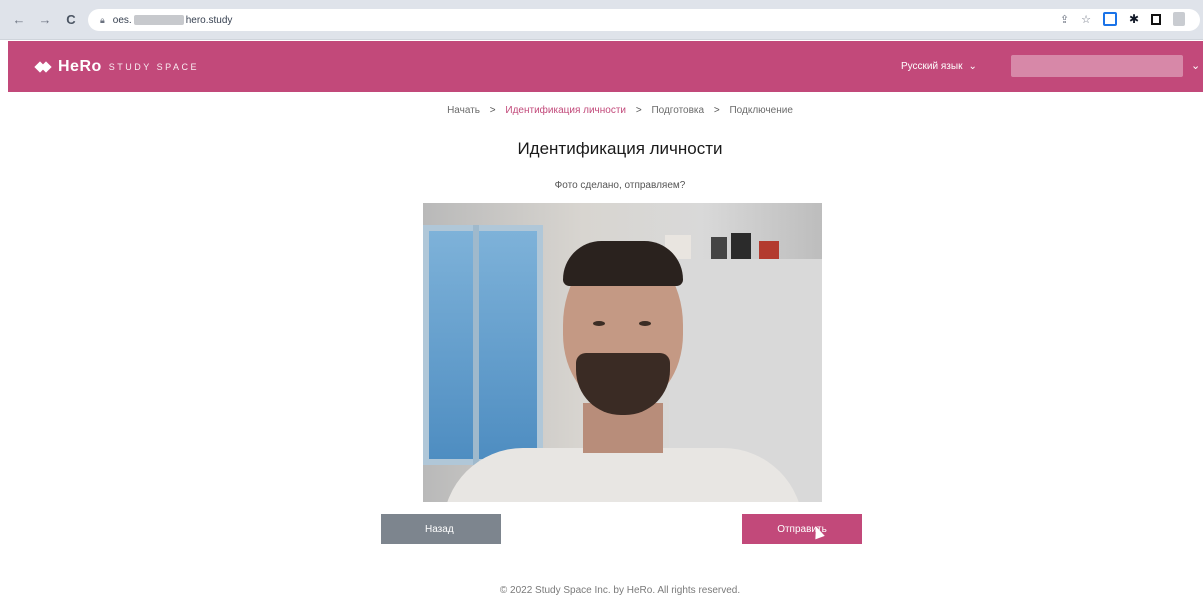 This screenshot has height=599, width=1203. Describe the element at coordinates (102, 19) in the screenshot. I see `lock-icon: 🔒︎` at that location.